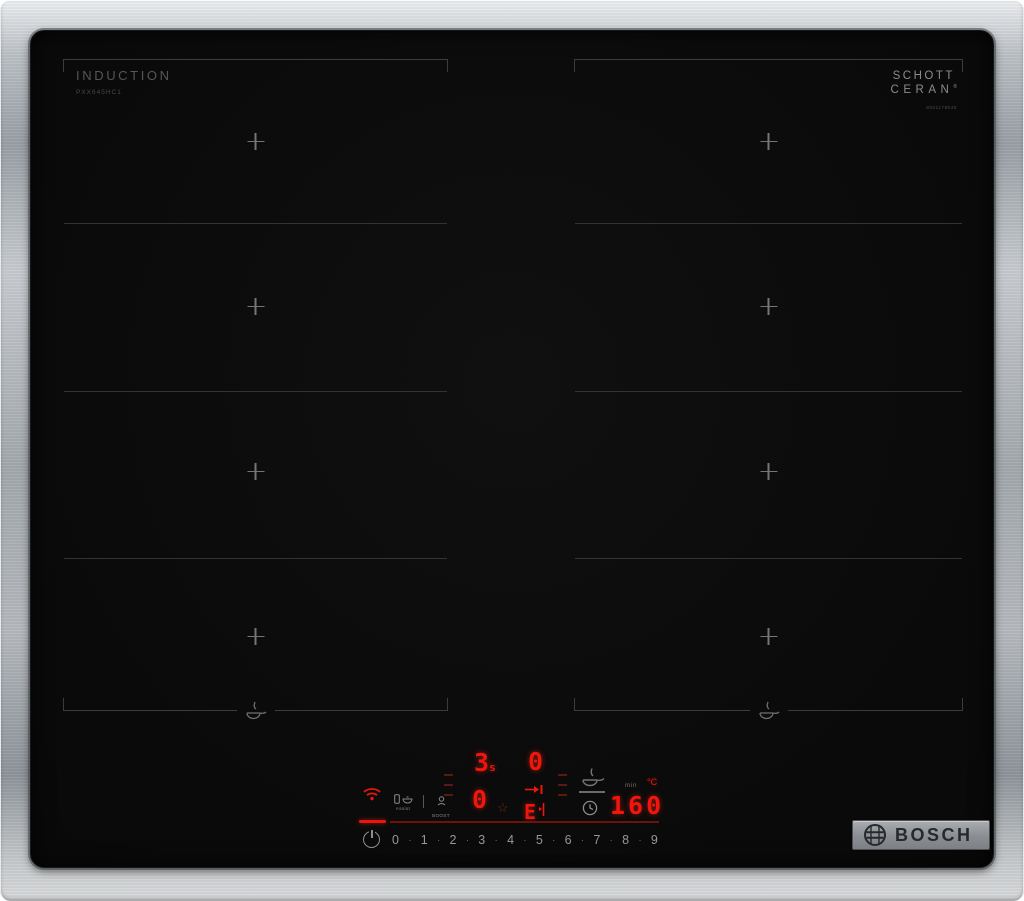 This screenshot has height=901, width=1024. What do you see at coordinates (481, 840) in the screenshot?
I see `level-3: 3` at bounding box center [481, 840].